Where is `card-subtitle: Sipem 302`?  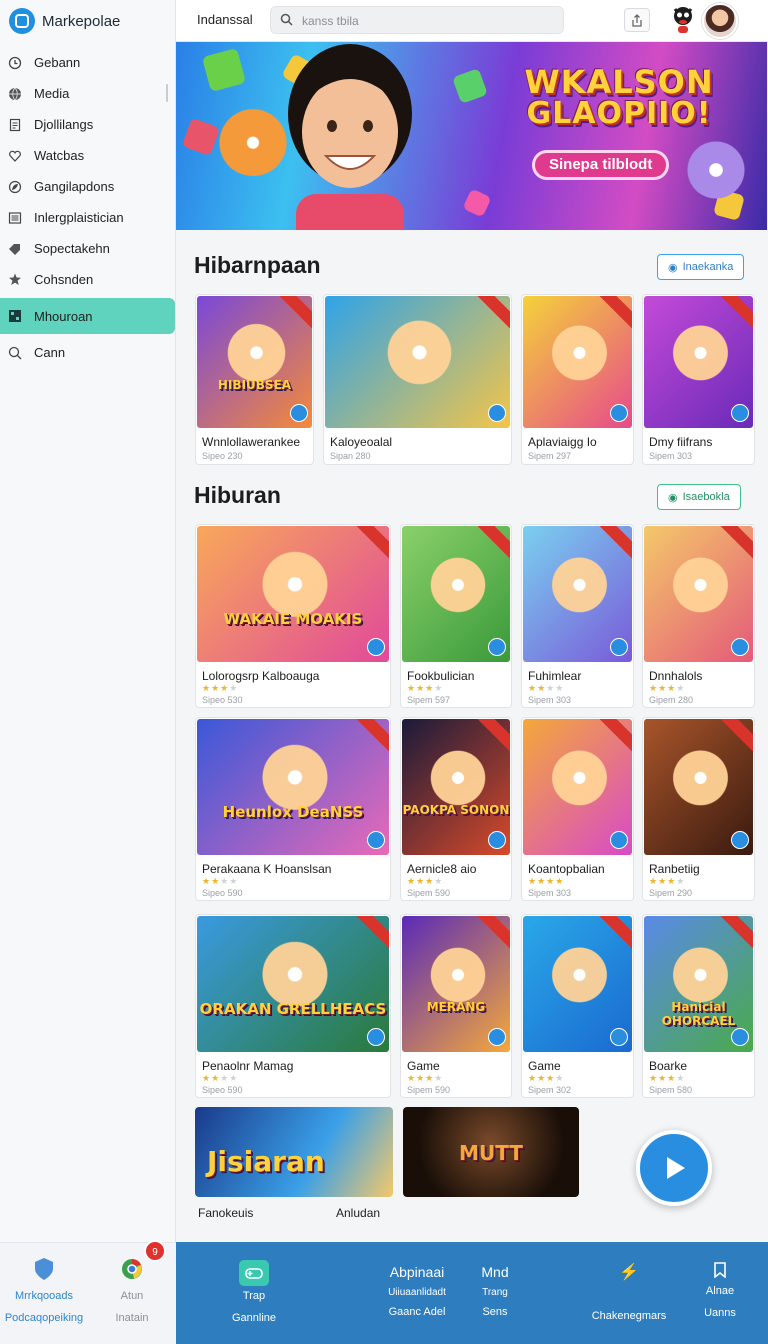
card-subtitle: Sipem 302 is located at coordinates (550, 1090).